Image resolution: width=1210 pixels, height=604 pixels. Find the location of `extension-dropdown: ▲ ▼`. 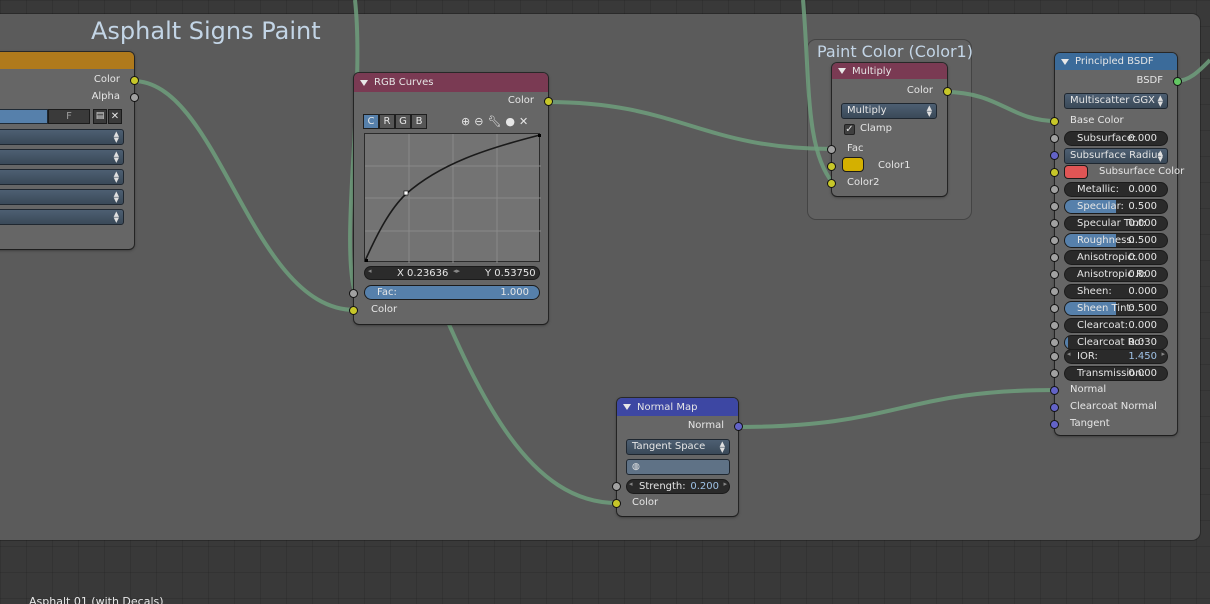

extension-dropdown: ▲ ▼ is located at coordinates (62, 177).